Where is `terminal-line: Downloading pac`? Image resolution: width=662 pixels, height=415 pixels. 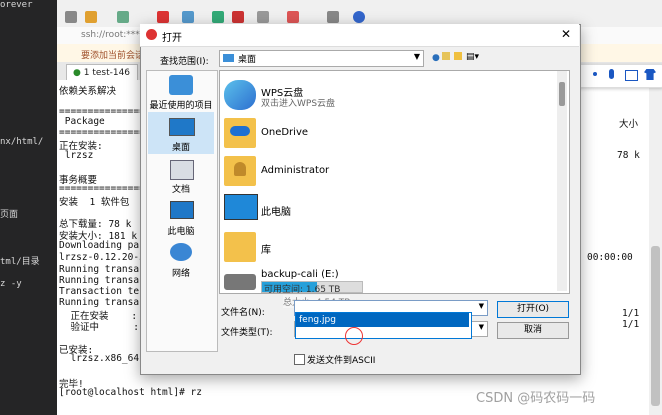
terminal-line: Downloading pac is located at coordinates (102, 245).